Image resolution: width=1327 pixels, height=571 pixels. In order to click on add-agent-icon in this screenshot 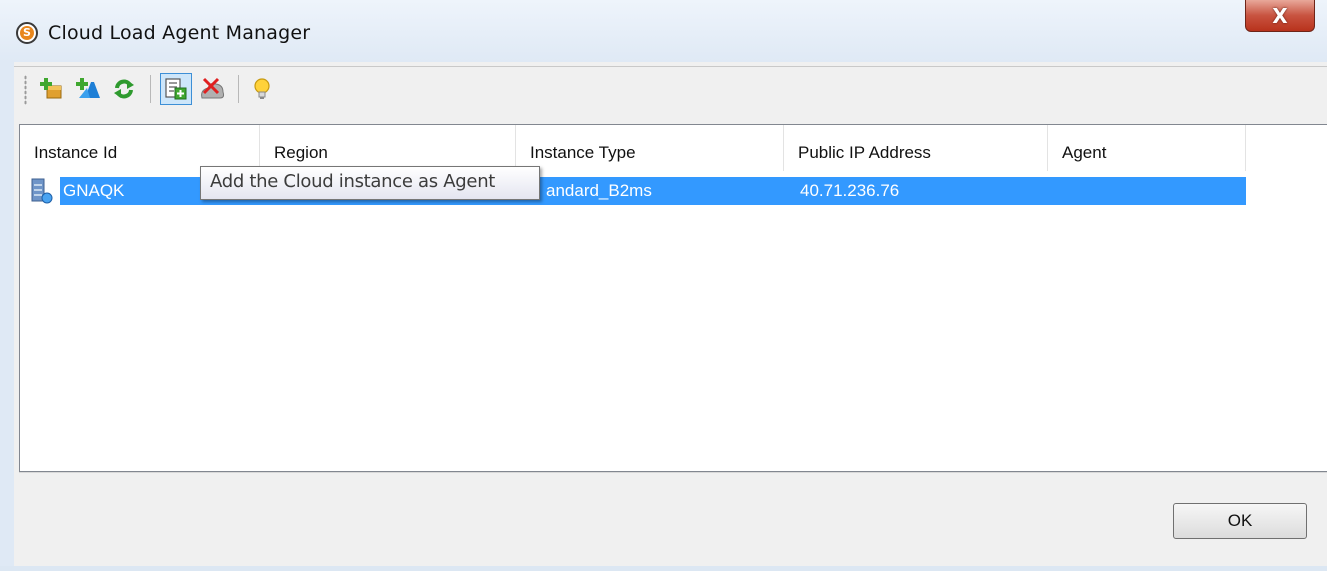, I will do `click(176, 89)`.